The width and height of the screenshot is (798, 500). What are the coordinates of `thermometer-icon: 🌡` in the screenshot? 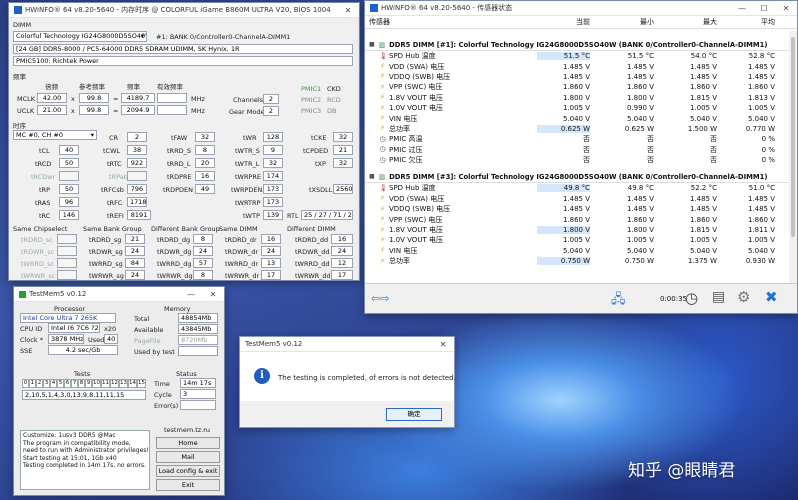 It's located at (383, 55).